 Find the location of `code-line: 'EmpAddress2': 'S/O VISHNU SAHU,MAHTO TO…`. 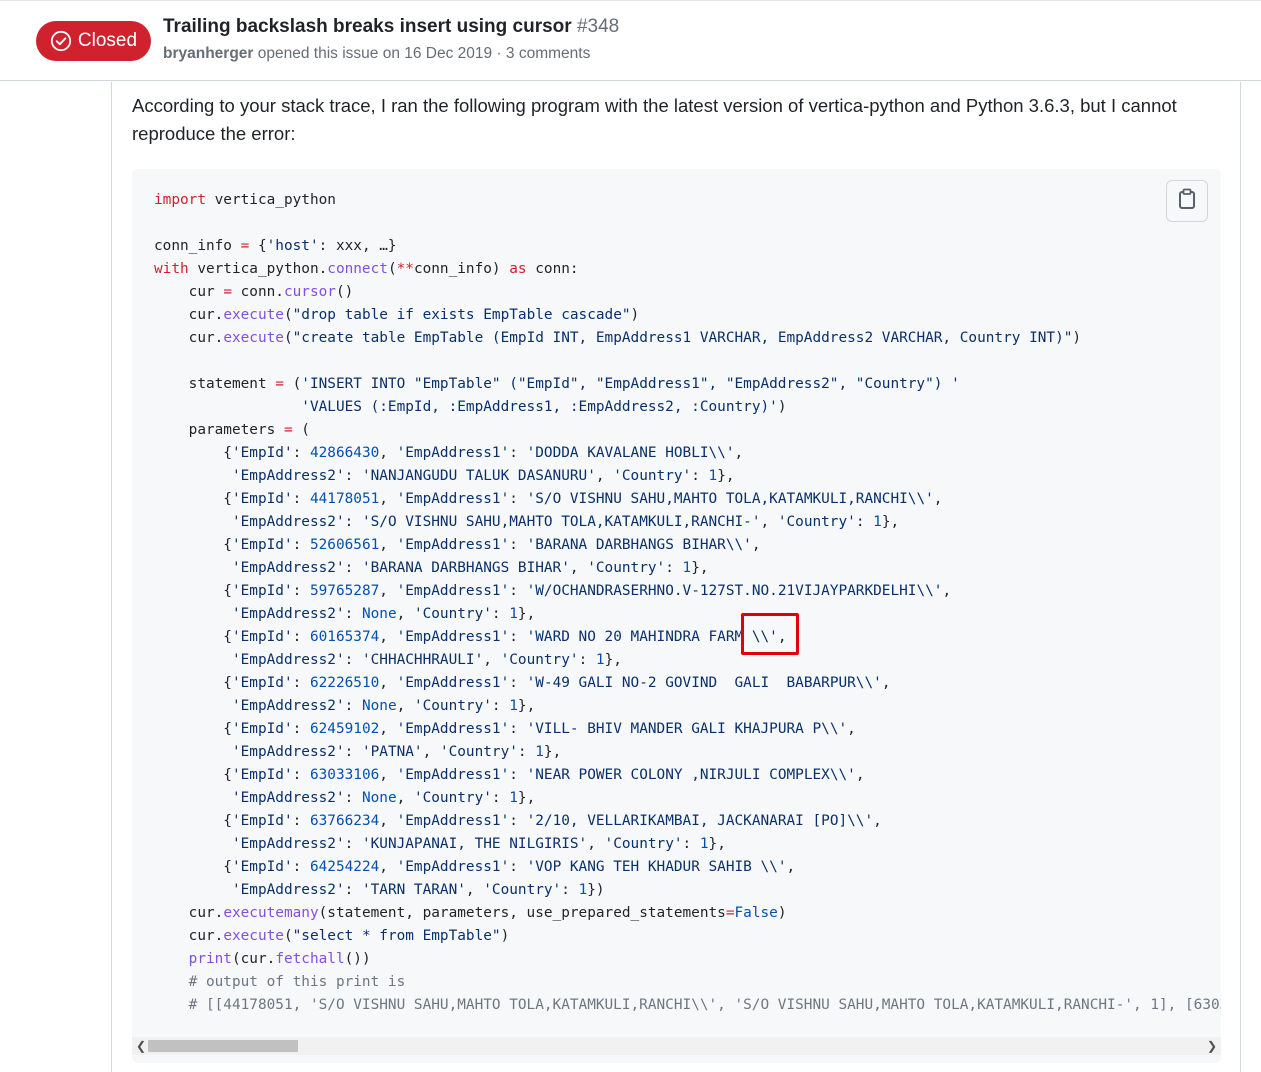

code-line: 'EmpAddress2': 'S/O VISHNU SAHU,MAHTO TO… is located at coordinates (565, 522).